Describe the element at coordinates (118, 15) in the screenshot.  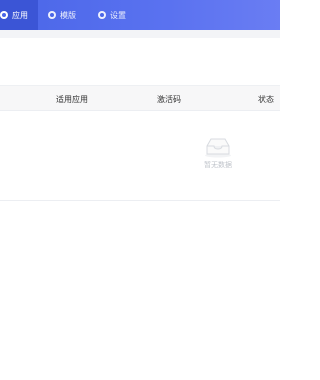
I see `nav-item-label: 设置` at that location.